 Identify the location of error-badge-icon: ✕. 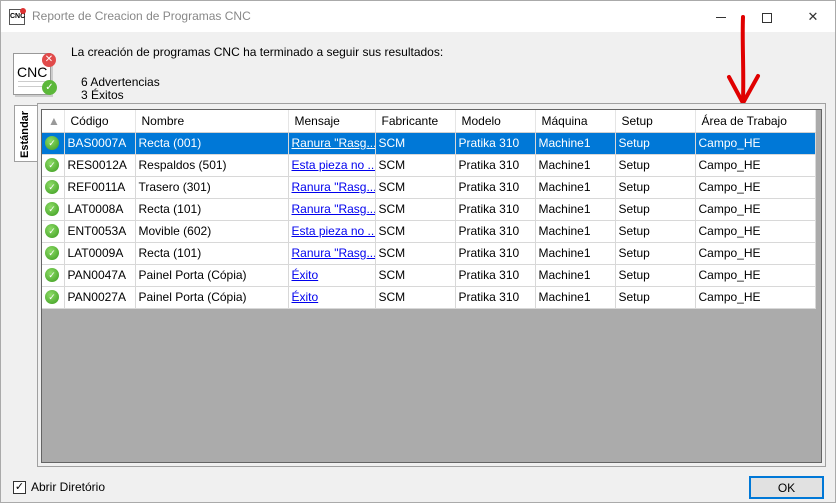
(49, 60).